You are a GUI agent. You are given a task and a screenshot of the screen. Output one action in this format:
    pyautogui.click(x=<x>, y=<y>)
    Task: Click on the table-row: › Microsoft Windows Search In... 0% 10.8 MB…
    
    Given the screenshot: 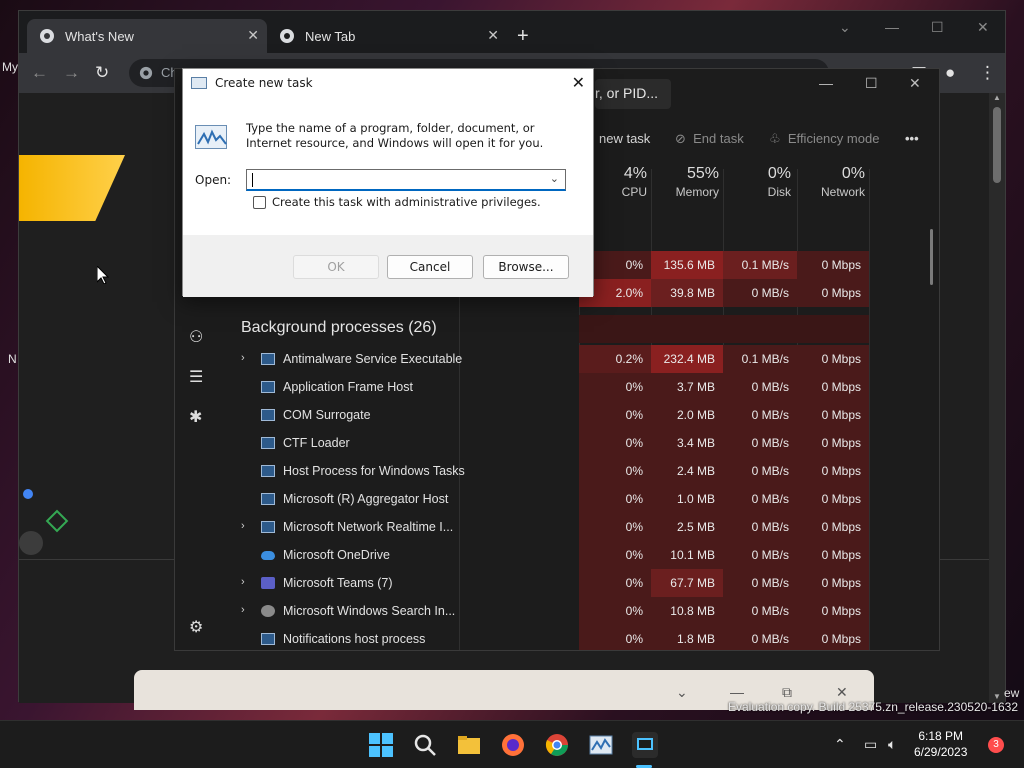 What is the action you would take?
    pyautogui.click(x=582, y=611)
    